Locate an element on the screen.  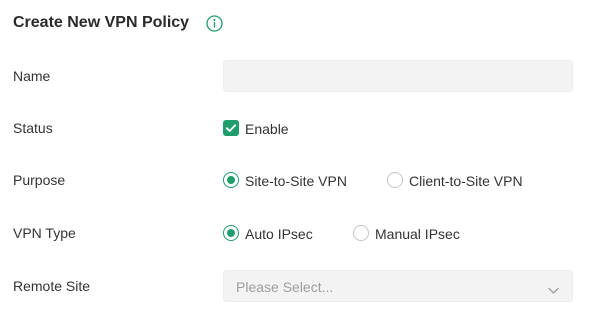
page-header: Create New VPN Policy is located at coordinates (101, 23).